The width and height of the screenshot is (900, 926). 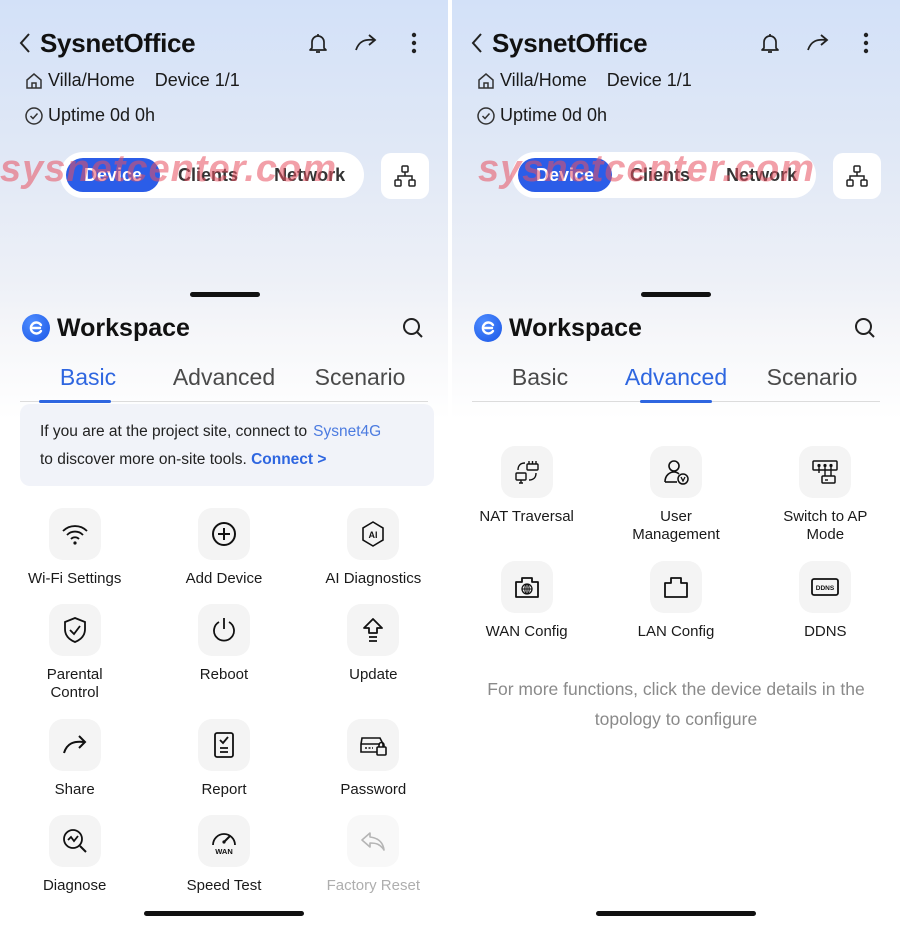 I want to click on tool-label: AI Diagnostics, so click(x=373, y=578).